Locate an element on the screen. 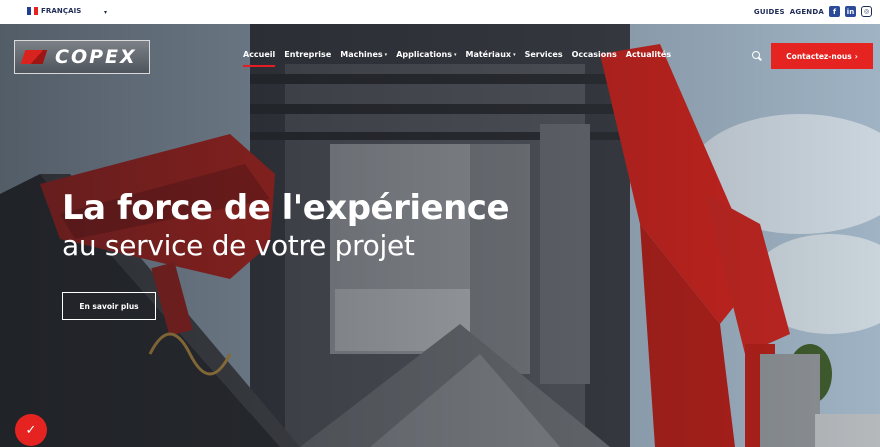 The image size is (880, 447). nav-item-accueil: Accueil is located at coordinates (259, 58).